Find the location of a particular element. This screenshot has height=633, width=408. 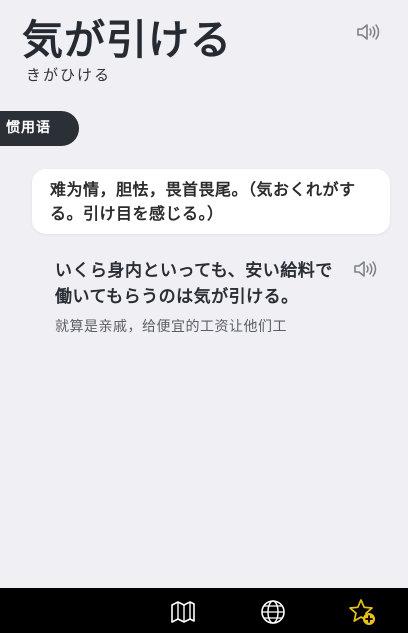

globe-icon is located at coordinates (273, 612).